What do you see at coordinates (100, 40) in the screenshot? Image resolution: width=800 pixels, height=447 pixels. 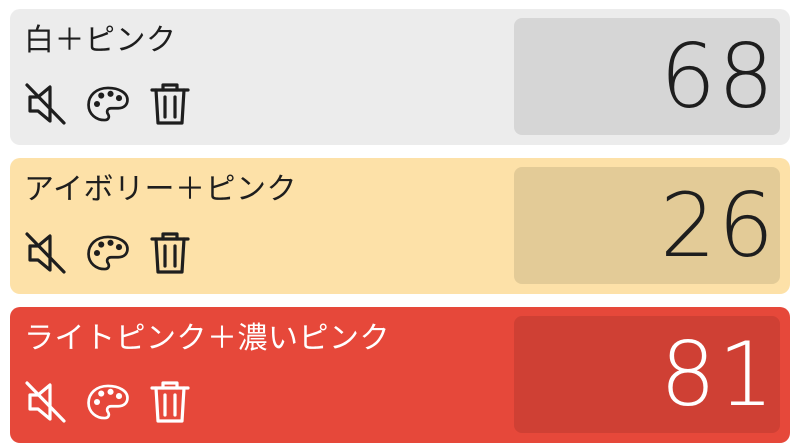 I see `counter-name: 白＋ピンク` at bounding box center [100, 40].